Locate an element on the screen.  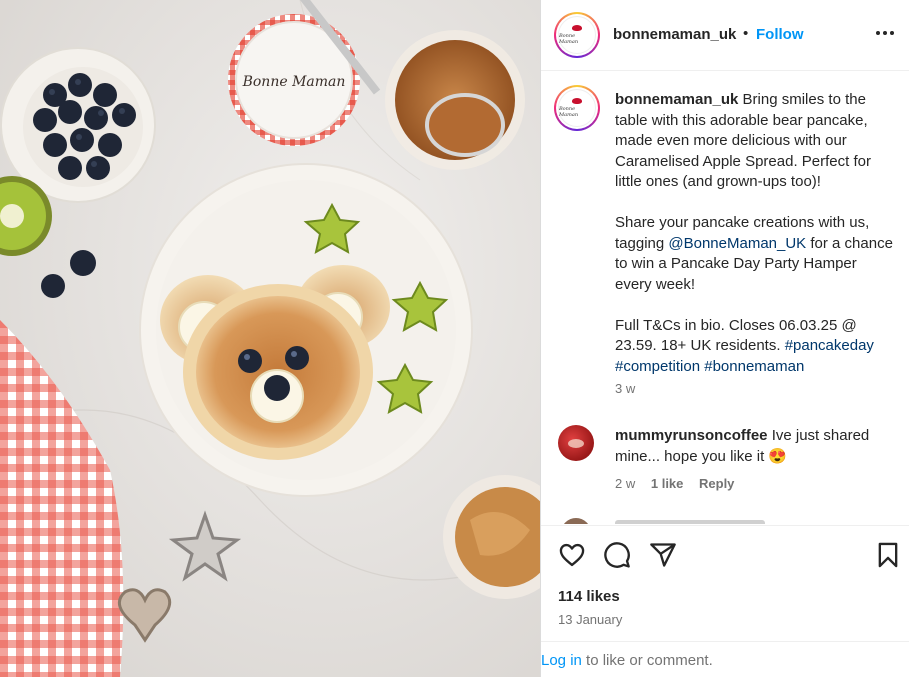
share-icon is located at coordinates (663, 555).